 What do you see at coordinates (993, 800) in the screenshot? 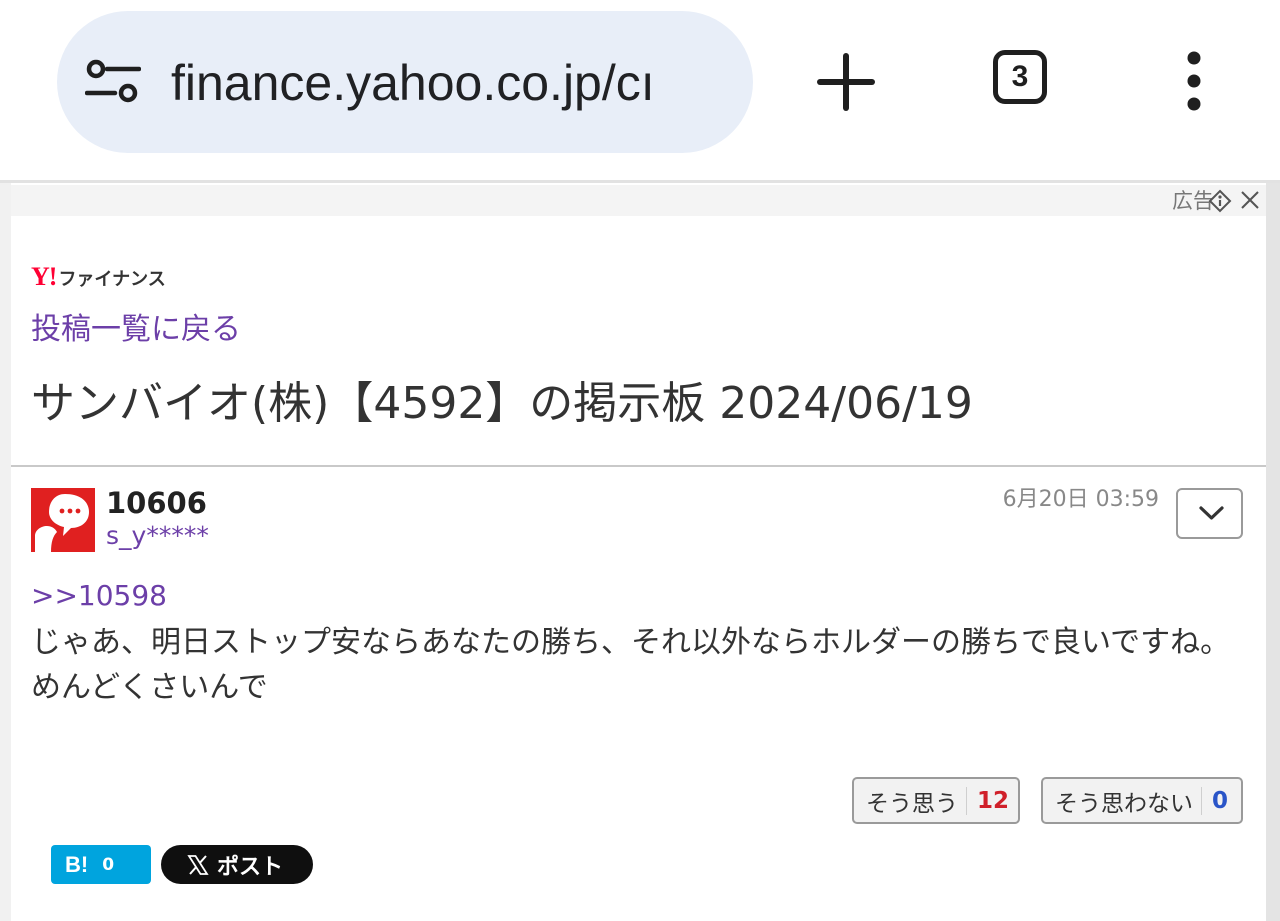
I see `agree-count: 12` at bounding box center [993, 800].